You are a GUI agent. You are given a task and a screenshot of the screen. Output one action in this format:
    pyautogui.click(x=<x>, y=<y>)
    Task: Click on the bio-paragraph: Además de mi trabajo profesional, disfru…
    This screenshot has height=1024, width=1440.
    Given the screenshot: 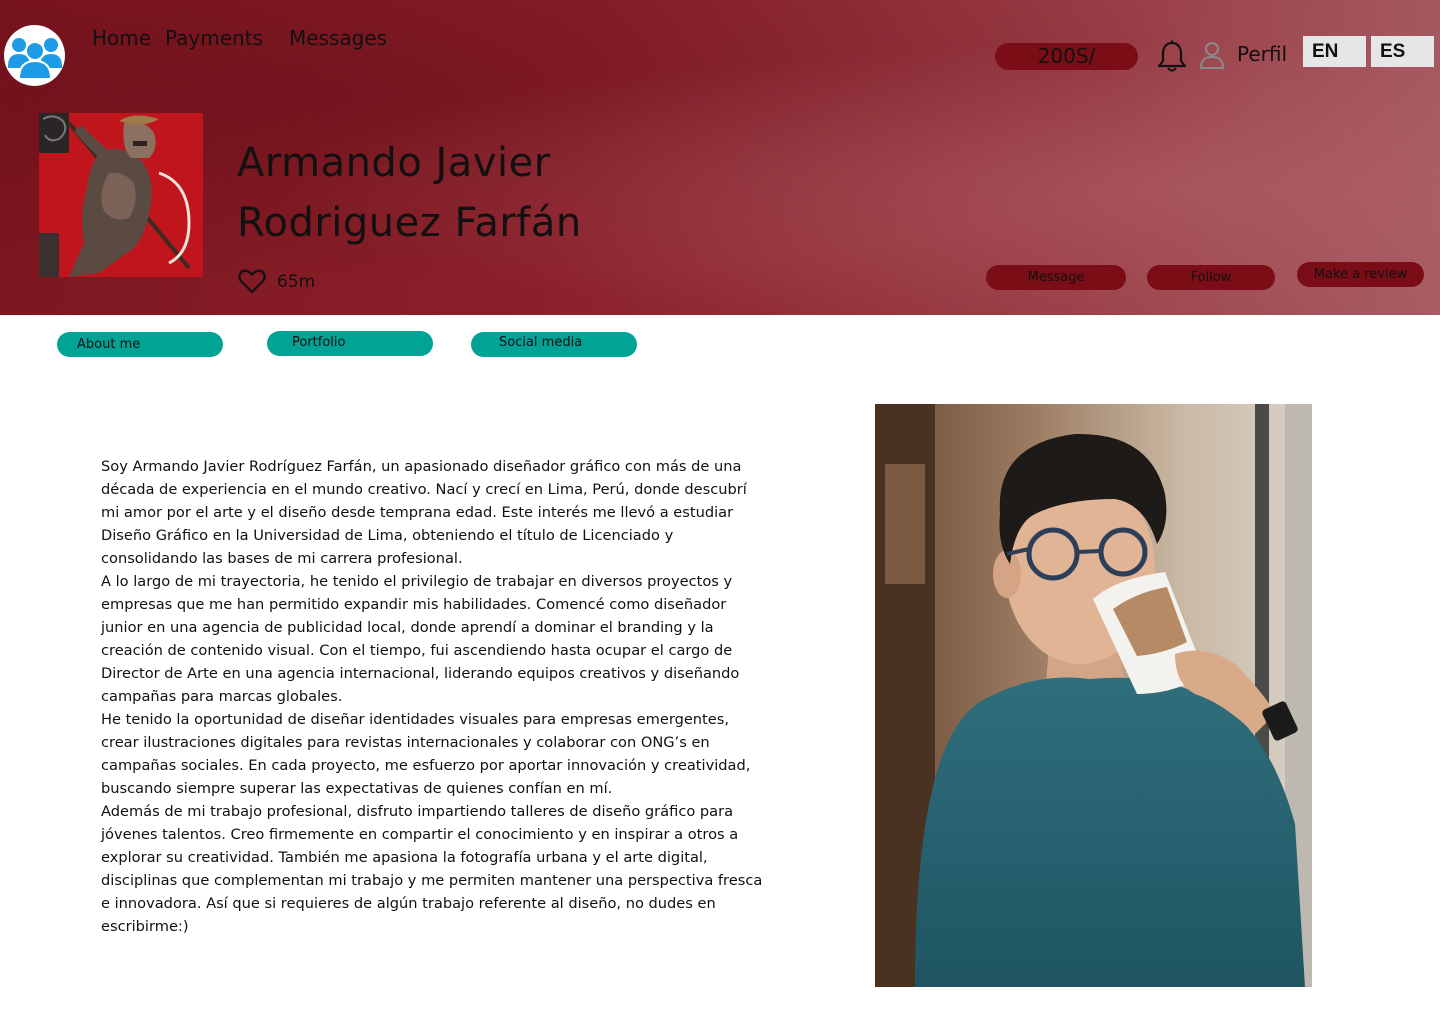 What is the action you would take?
    pyautogui.click(x=432, y=869)
    